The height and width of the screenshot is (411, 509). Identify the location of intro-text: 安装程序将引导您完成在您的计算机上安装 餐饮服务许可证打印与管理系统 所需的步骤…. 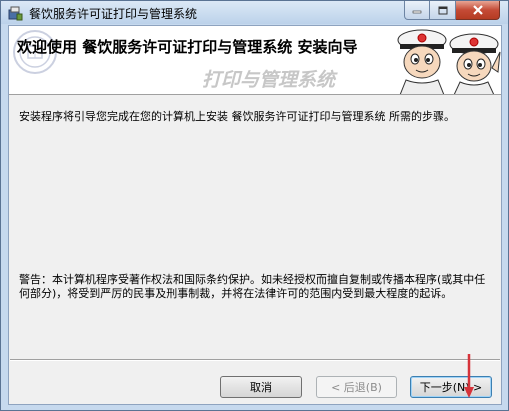
(237, 116).